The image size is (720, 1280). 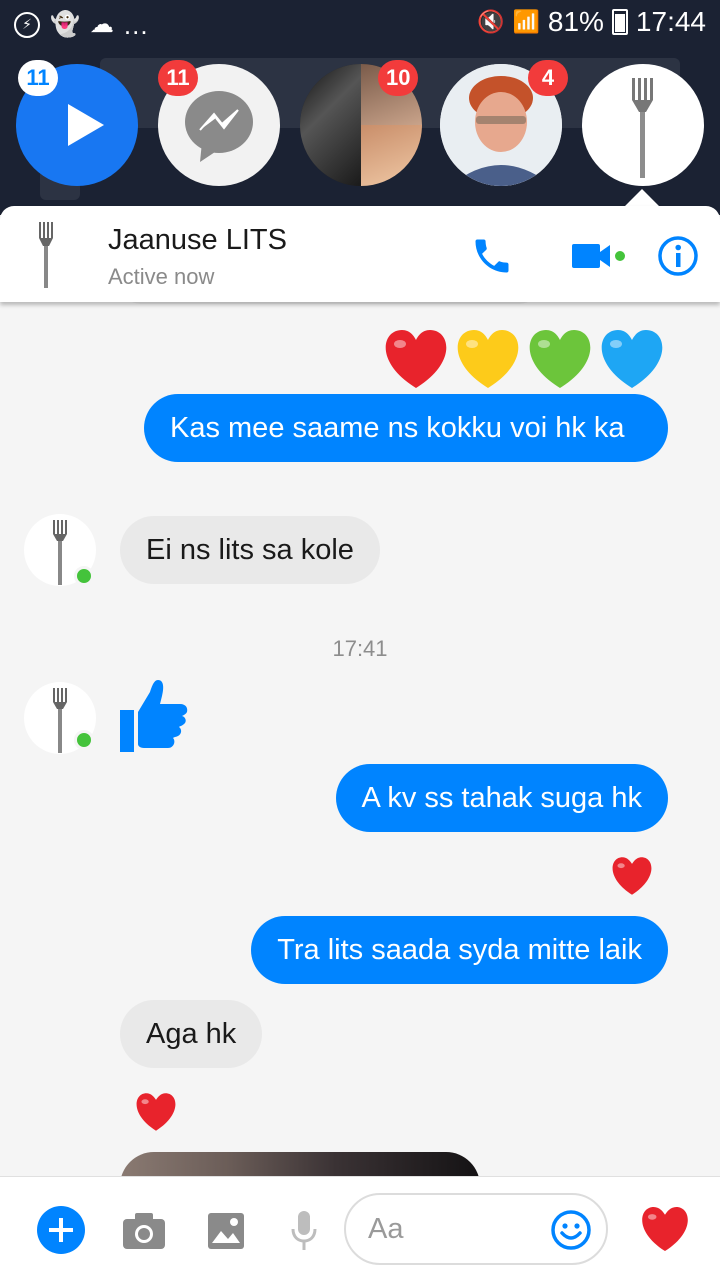 What do you see at coordinates (632, 359) in the screenshot?
I see `blue-heart-icon` at bounding box center [632, 359].